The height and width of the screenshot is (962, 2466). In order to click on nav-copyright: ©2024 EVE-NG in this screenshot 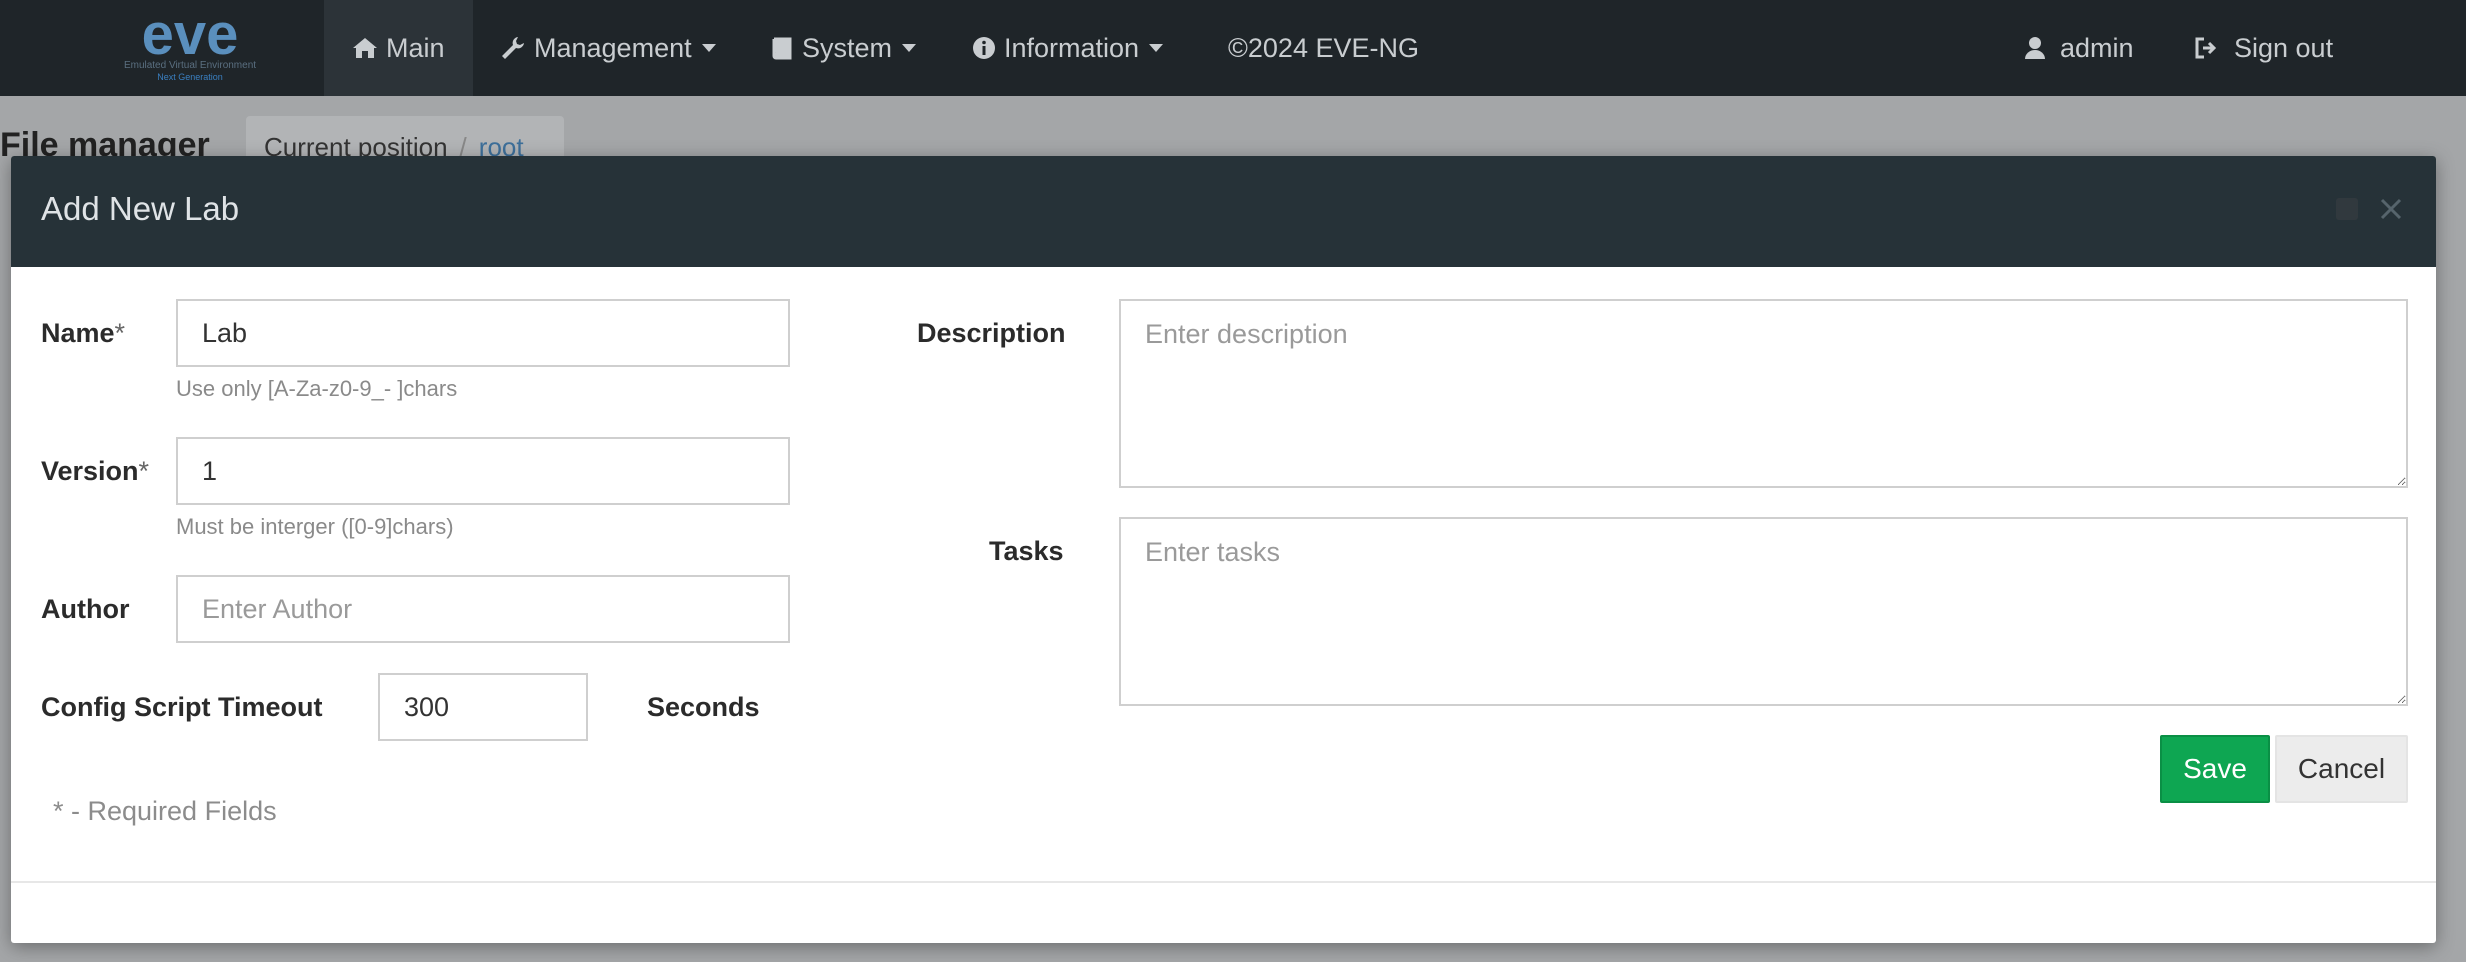, I will do `click(1323, 48)`.